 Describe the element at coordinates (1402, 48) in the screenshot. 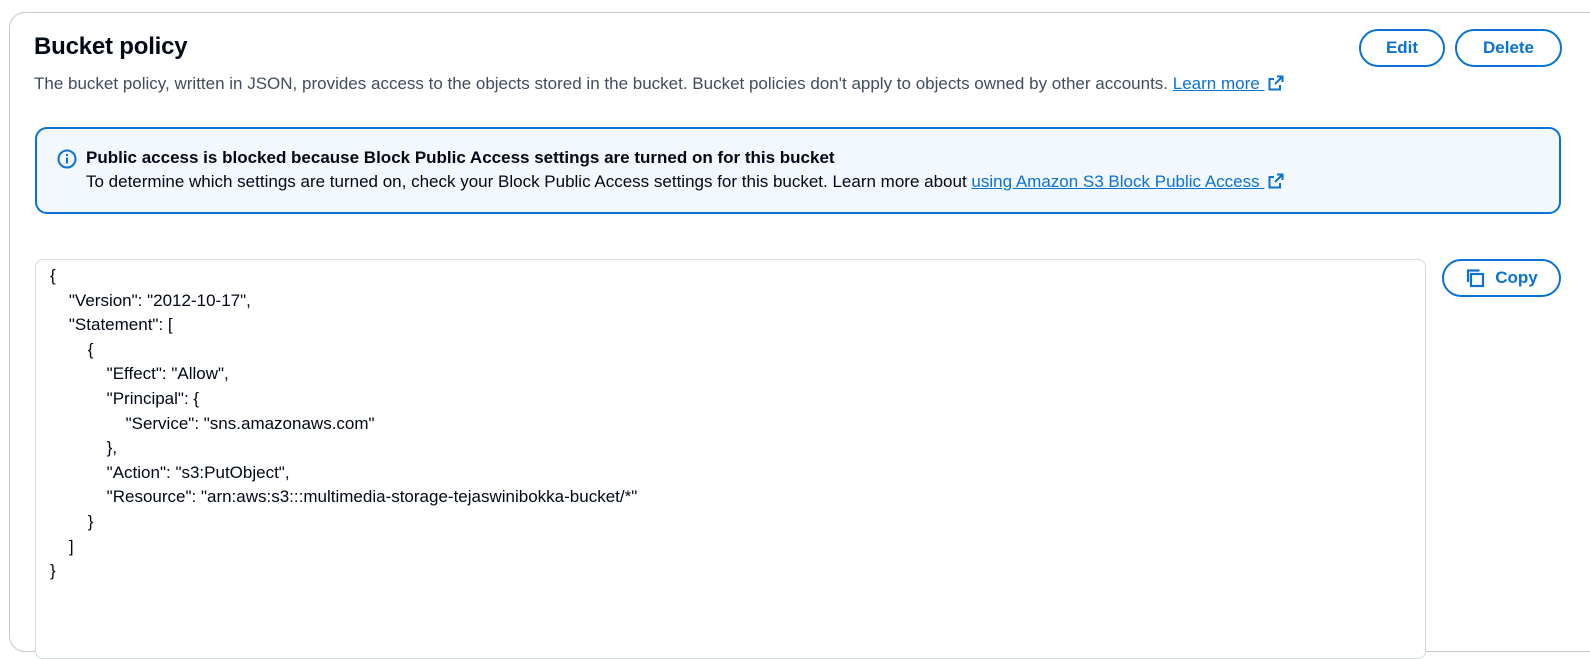

I see `edit-button: Edit` at that location.